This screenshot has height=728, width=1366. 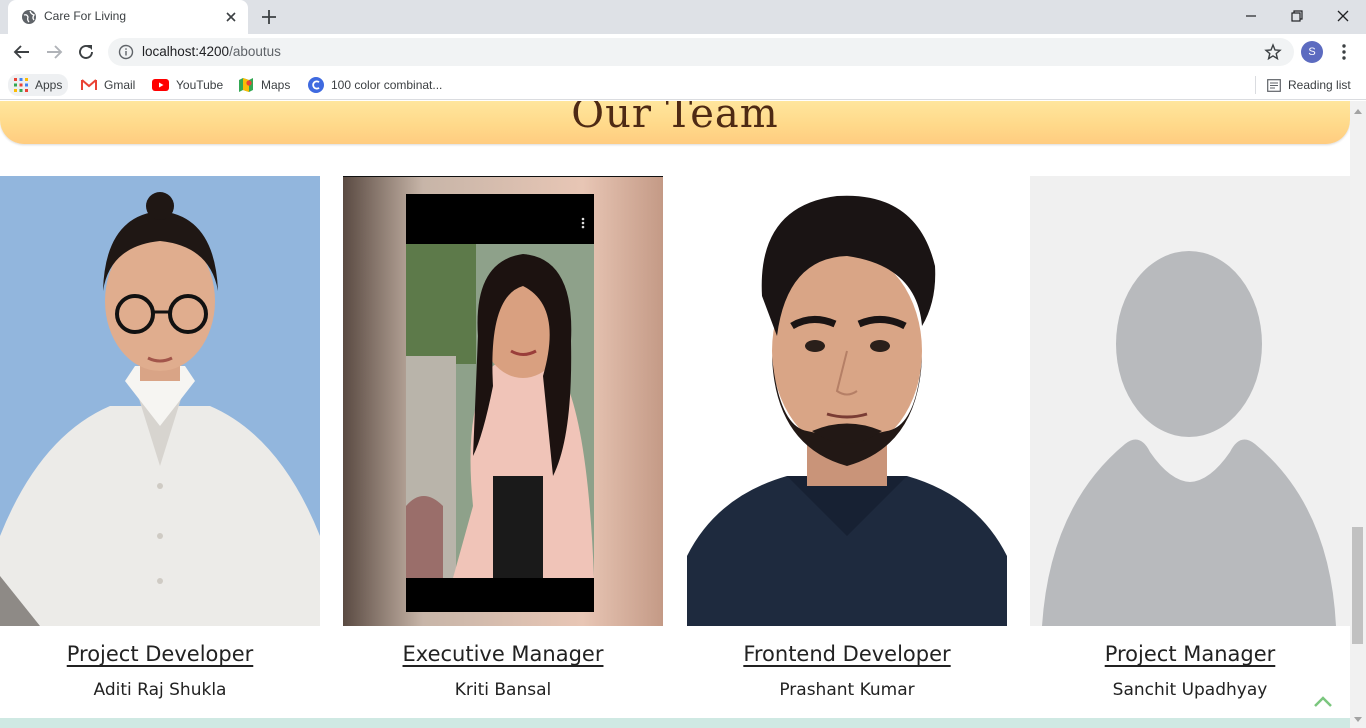 I want to click on bookmark-maps: Maps, so click(x=264, y=85).